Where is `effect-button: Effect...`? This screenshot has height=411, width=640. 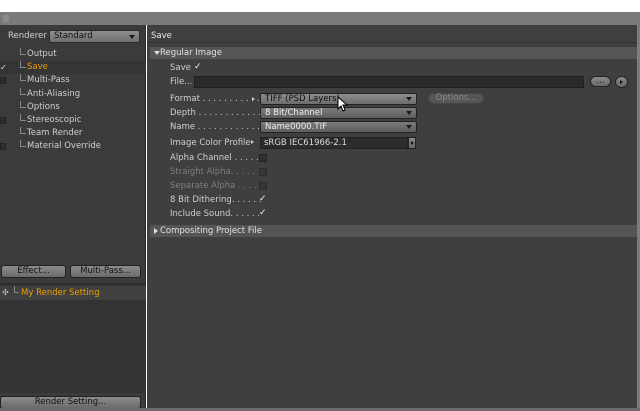
effect-button: Effect... is located at coordinates (33, 271).